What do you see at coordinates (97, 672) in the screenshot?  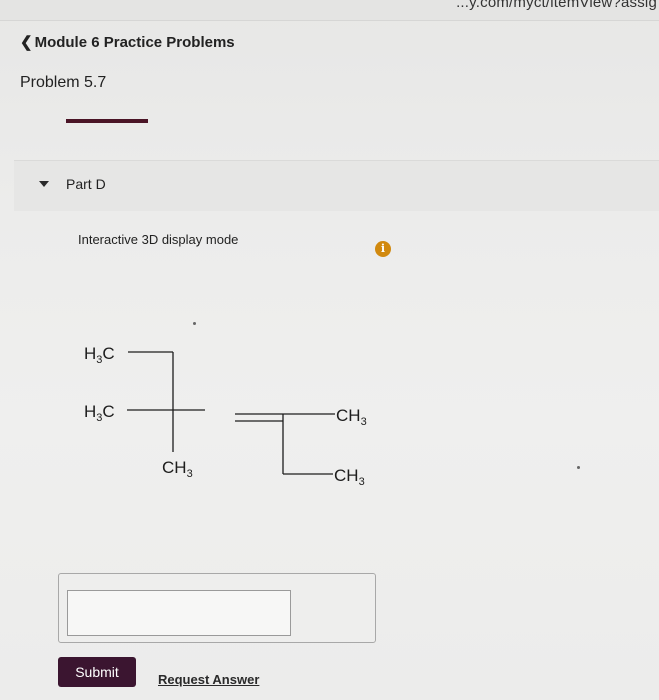 I see `submit-button: Submit` at bounding box center [97, 672].